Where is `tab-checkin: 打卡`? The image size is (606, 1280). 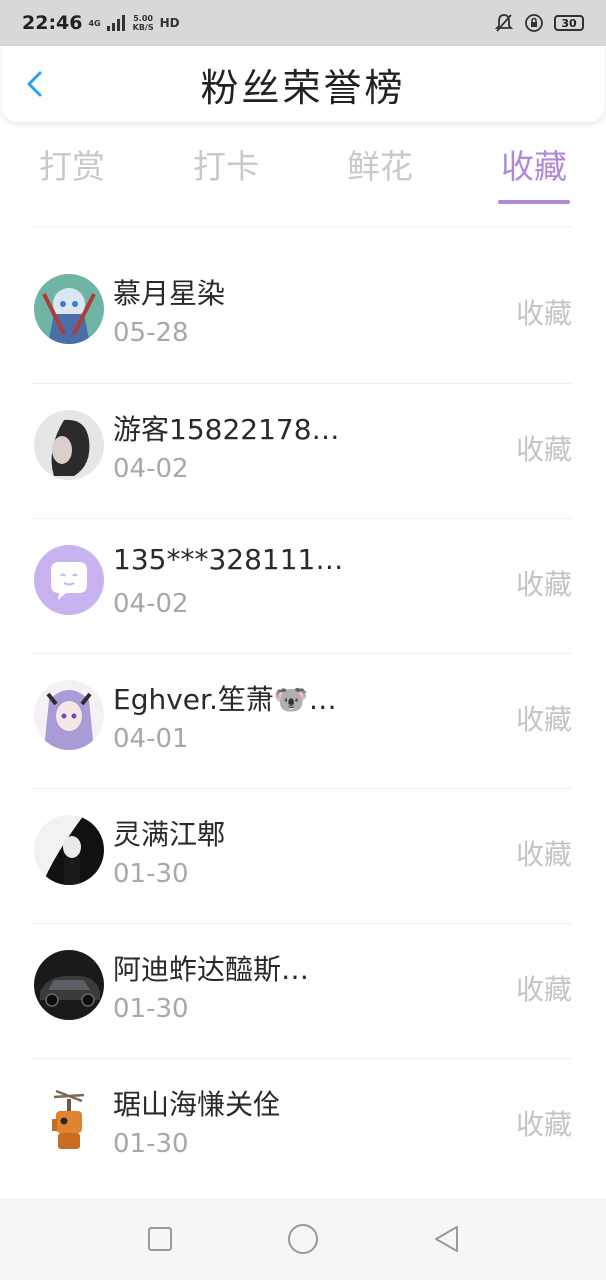 tab-checkin: 打卡 is located at coordinates (226, 175).